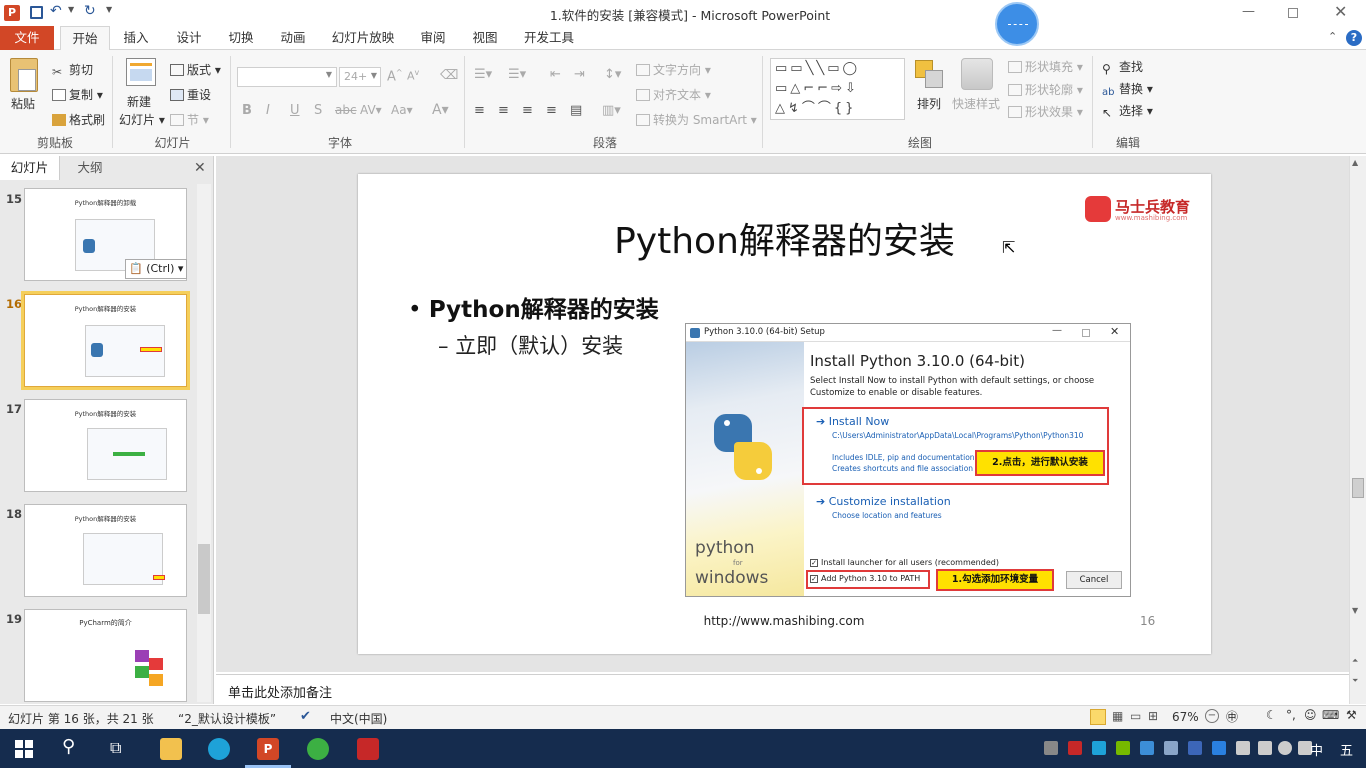 Image resolution: width=1366 pixels, height=768 pixels. Describe the element at coordinates (527, 110) in the screenshot. I see `align-right-icon: ≡` at that location.